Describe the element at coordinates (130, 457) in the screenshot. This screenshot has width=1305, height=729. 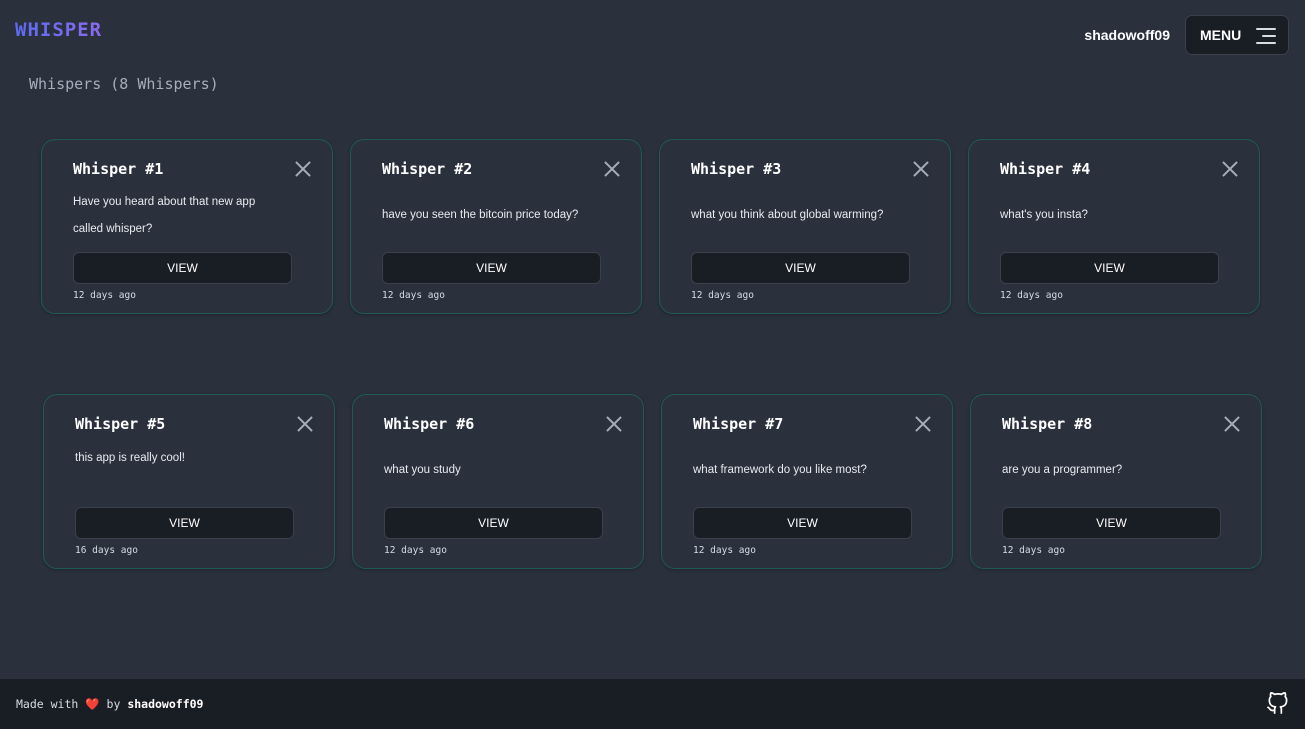
I see `whisper-message: this app is really cool!` at that location.